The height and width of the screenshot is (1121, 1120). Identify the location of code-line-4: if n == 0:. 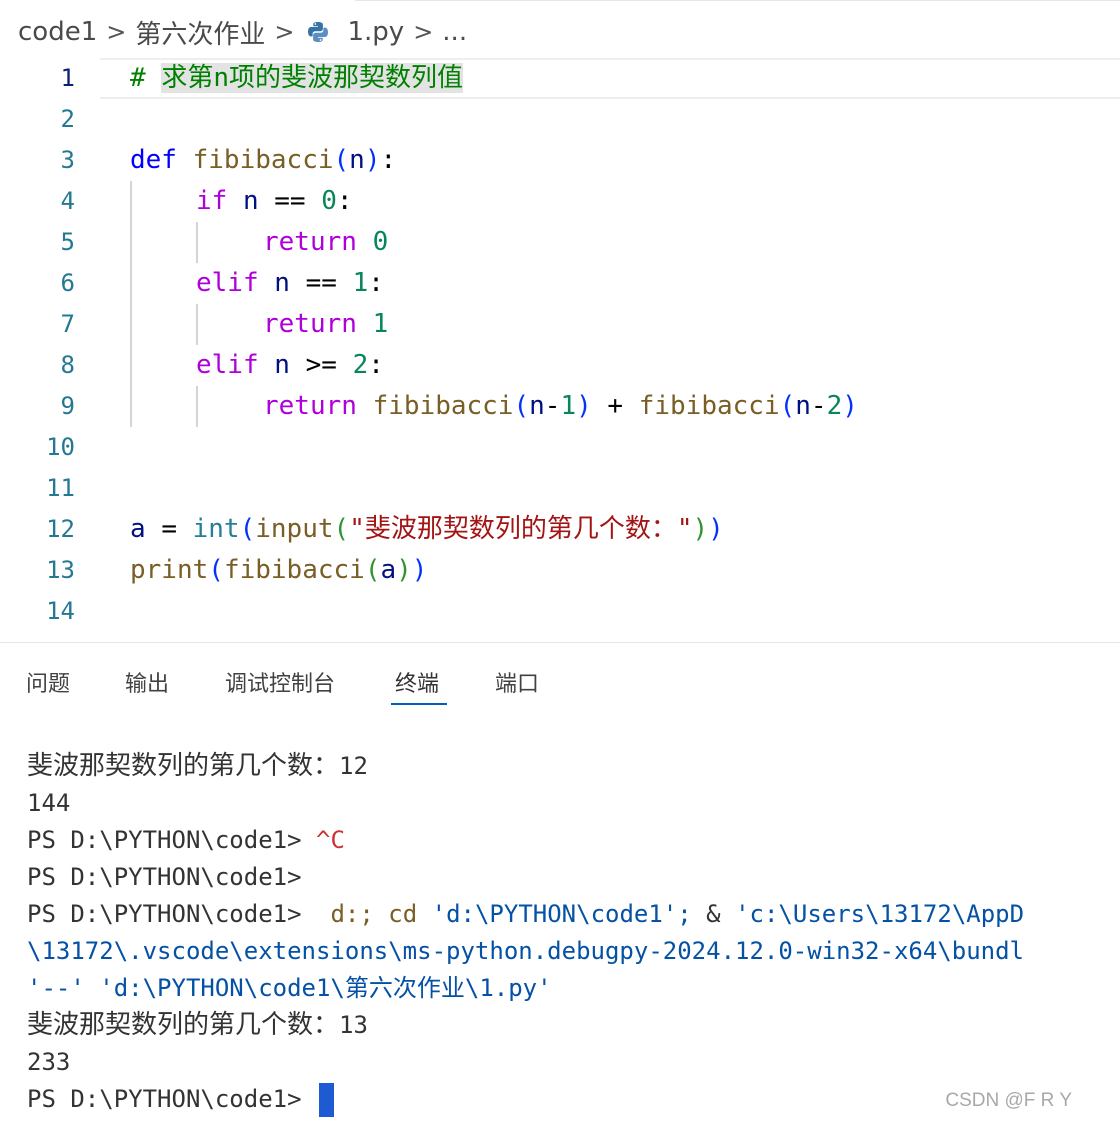
(274, 201).